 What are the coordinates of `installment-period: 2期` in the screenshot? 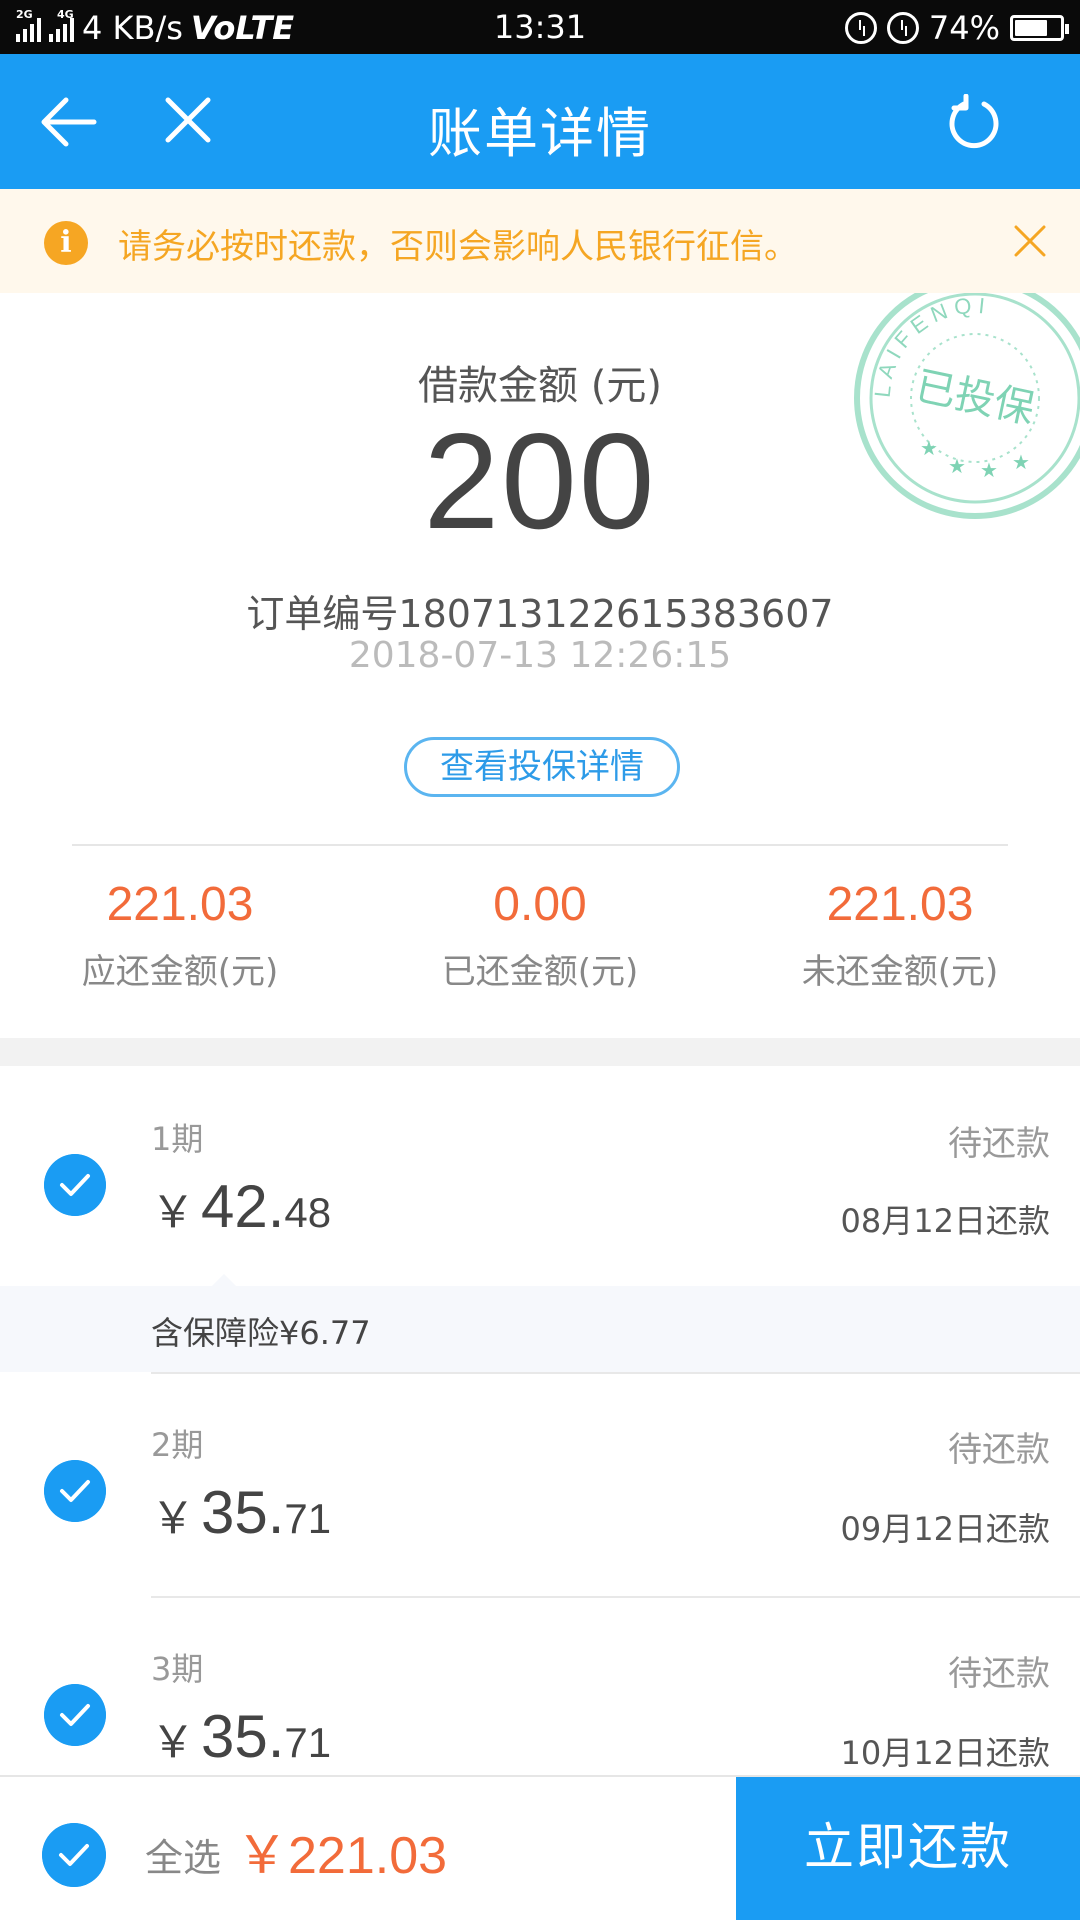 It's located at (177, 1445).